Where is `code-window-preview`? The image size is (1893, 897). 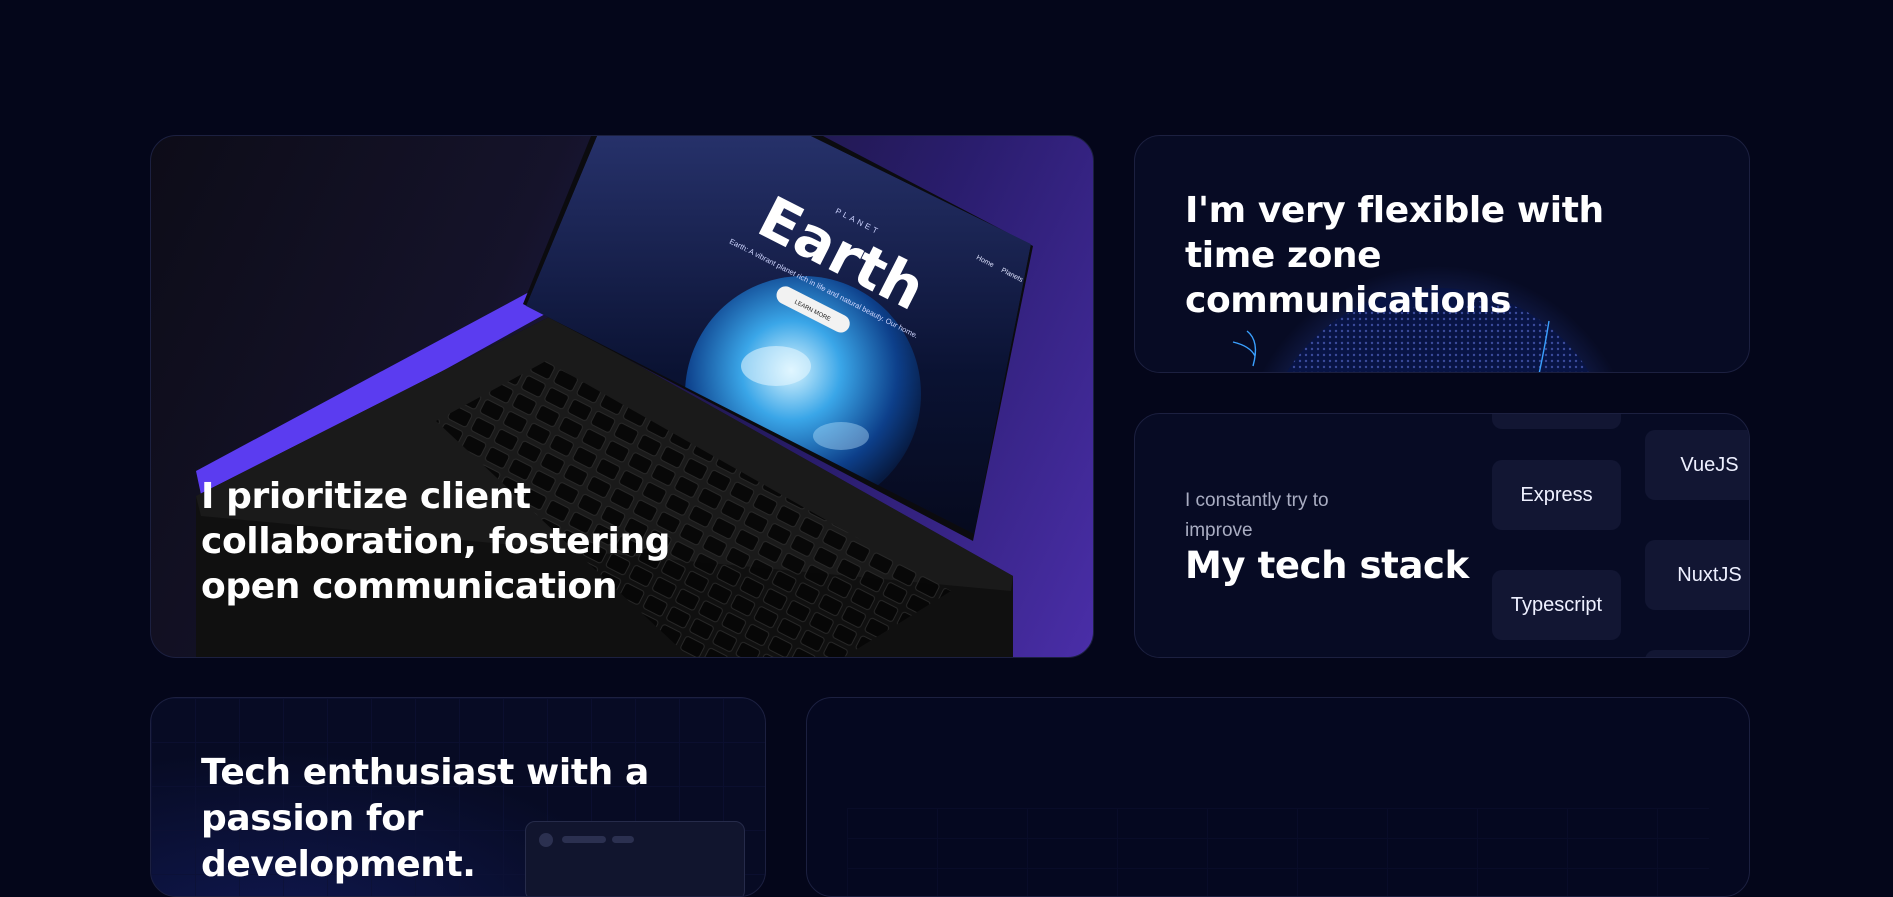
code-window-preview is located at coordinates (635, 858).